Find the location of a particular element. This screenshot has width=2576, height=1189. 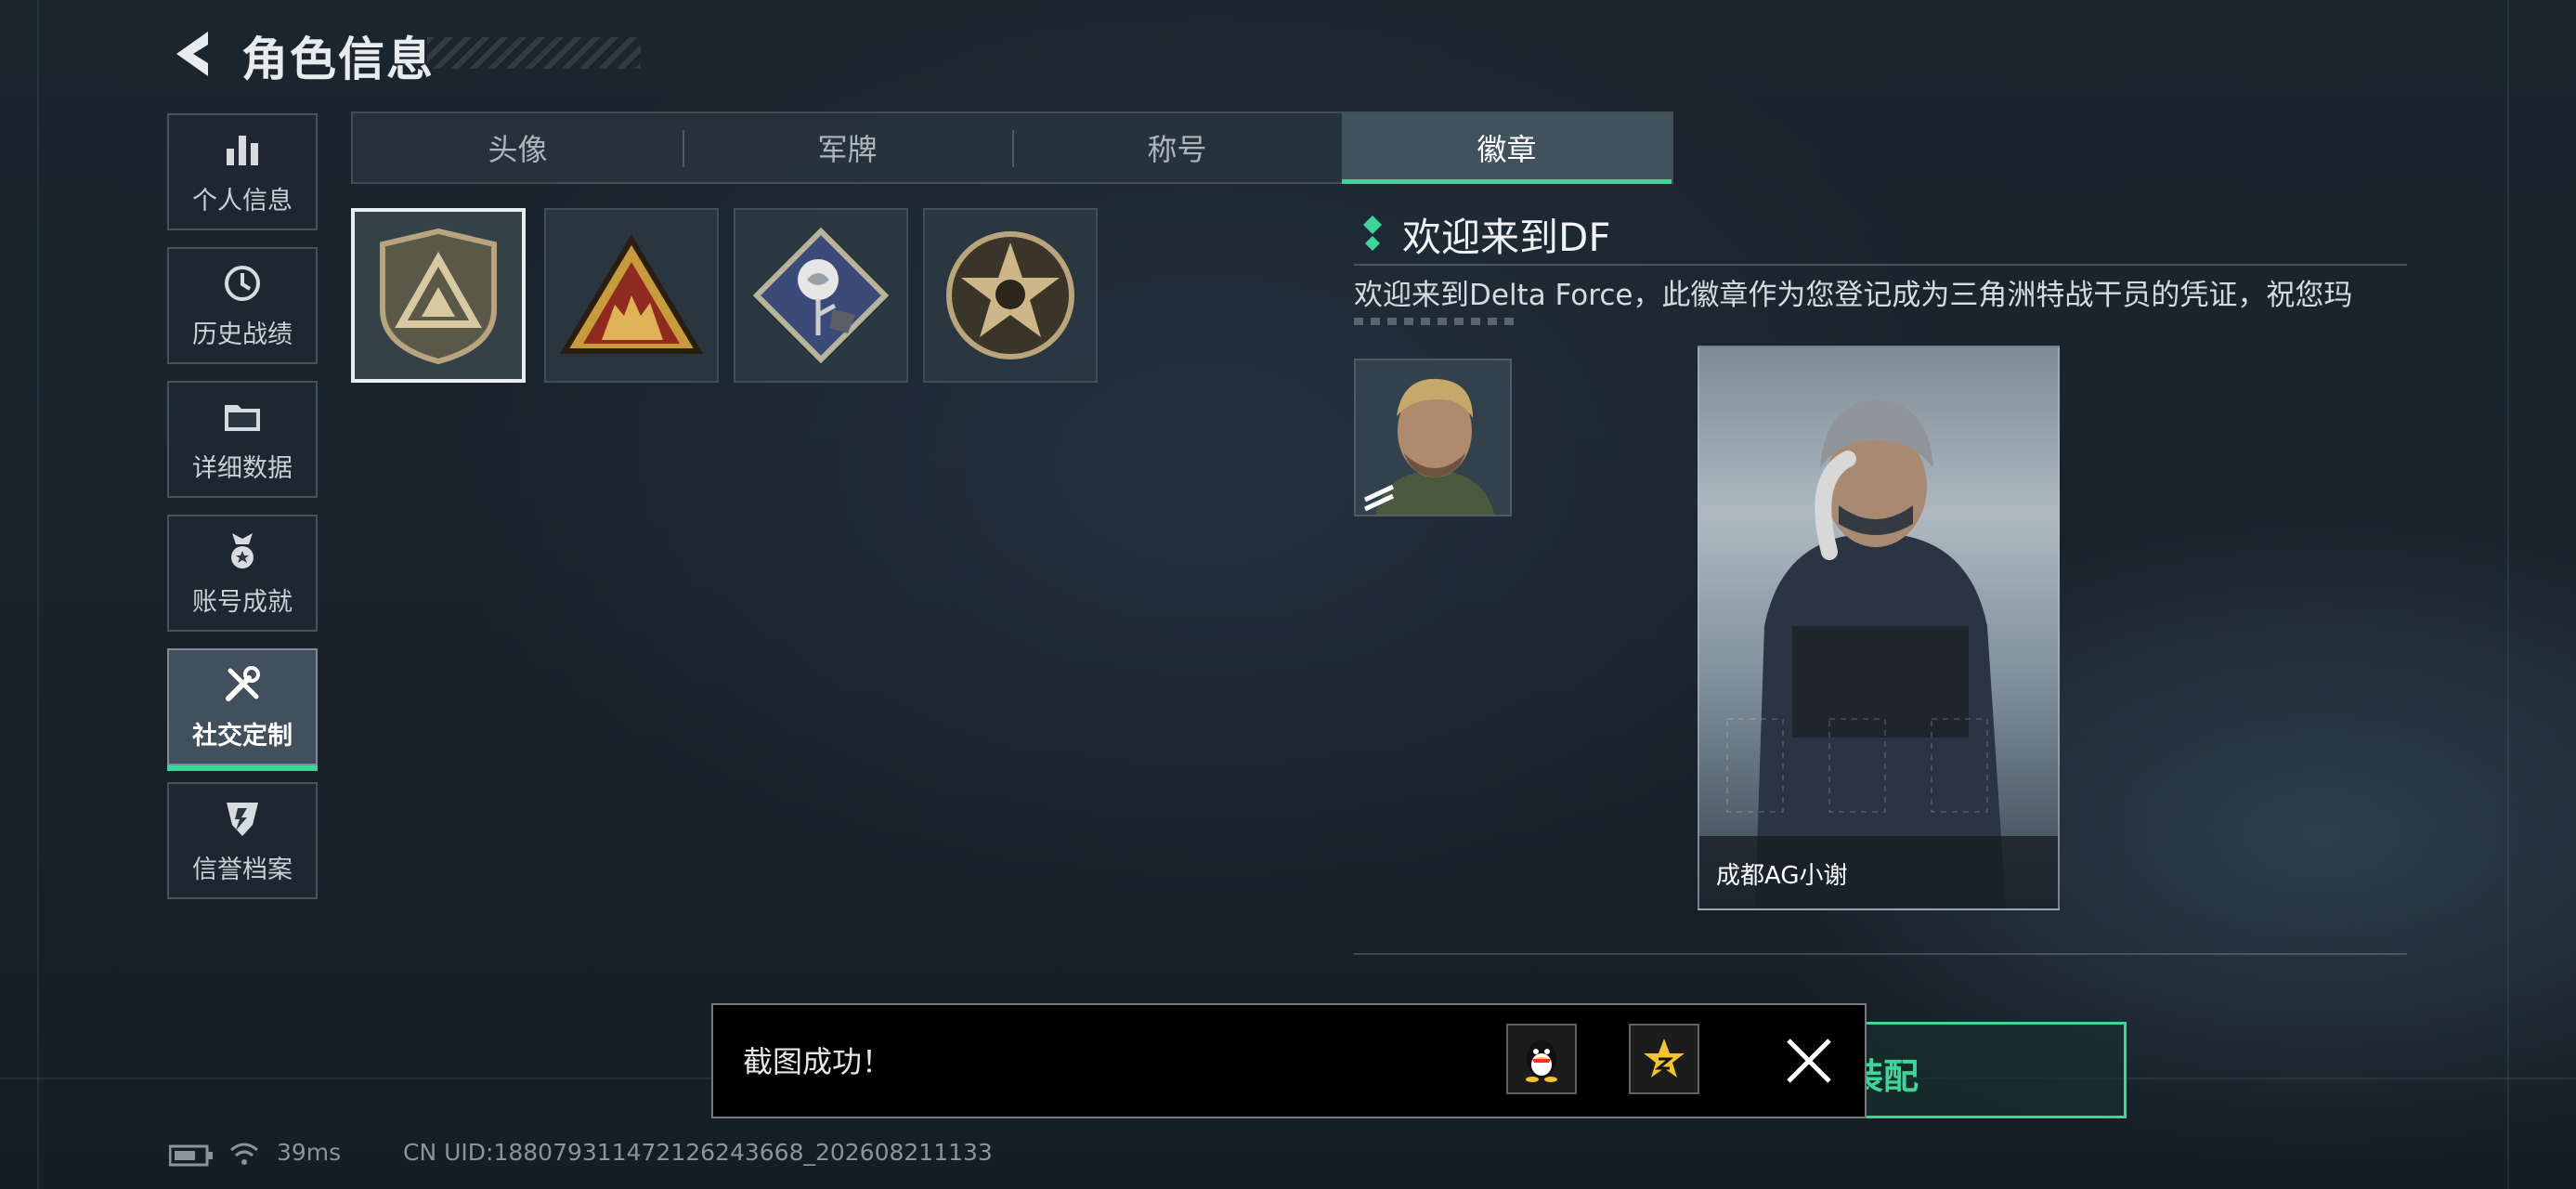

skull-star-badge-icon is located at coordinates (1010, 295).